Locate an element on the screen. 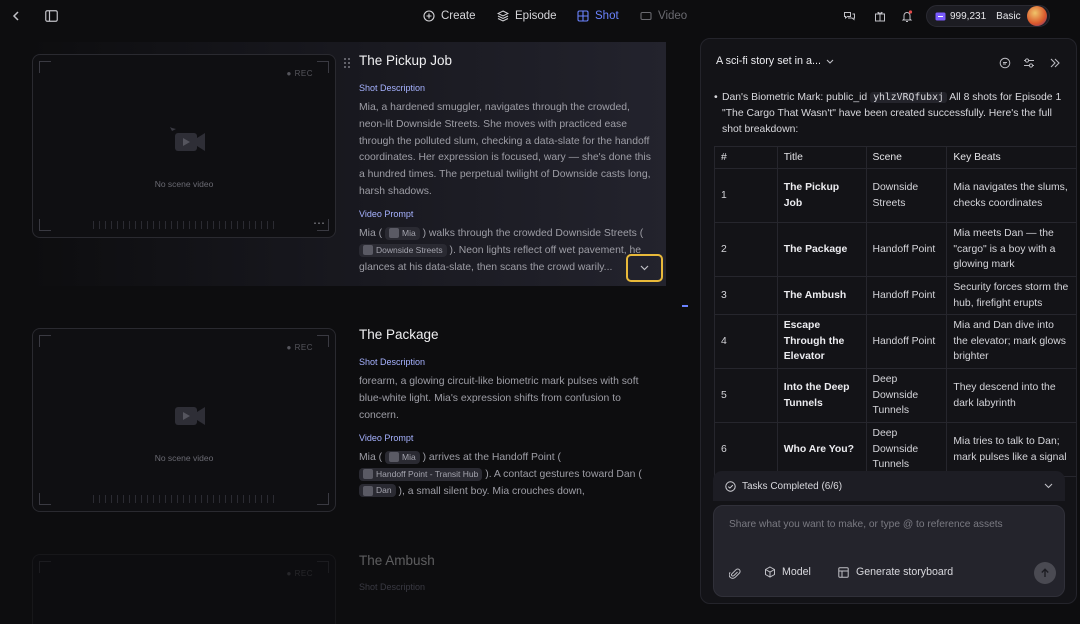 This screenshot has height=624, width=1080. arrow-up-icon is located at coordinates (1045, 572).